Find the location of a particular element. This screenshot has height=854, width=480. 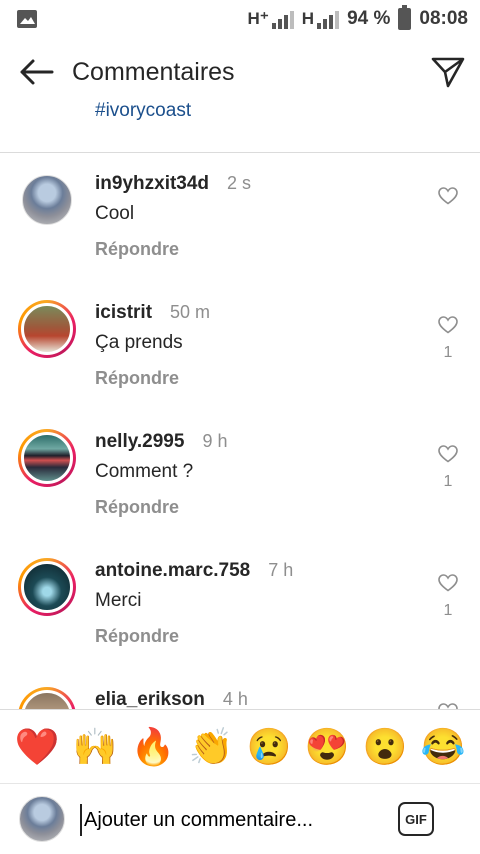

battery-icon is located at coordinates (405, 17).